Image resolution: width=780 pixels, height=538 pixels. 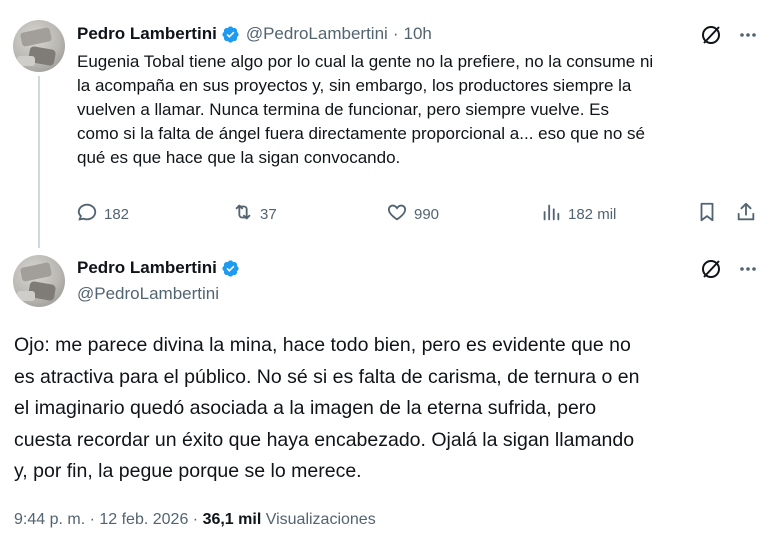 I want to click on share-button, so click(x=749, y=214).